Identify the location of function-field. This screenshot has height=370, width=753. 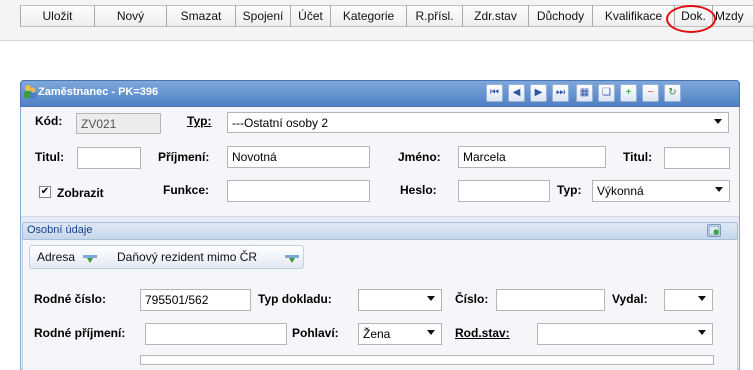
(298, 191).